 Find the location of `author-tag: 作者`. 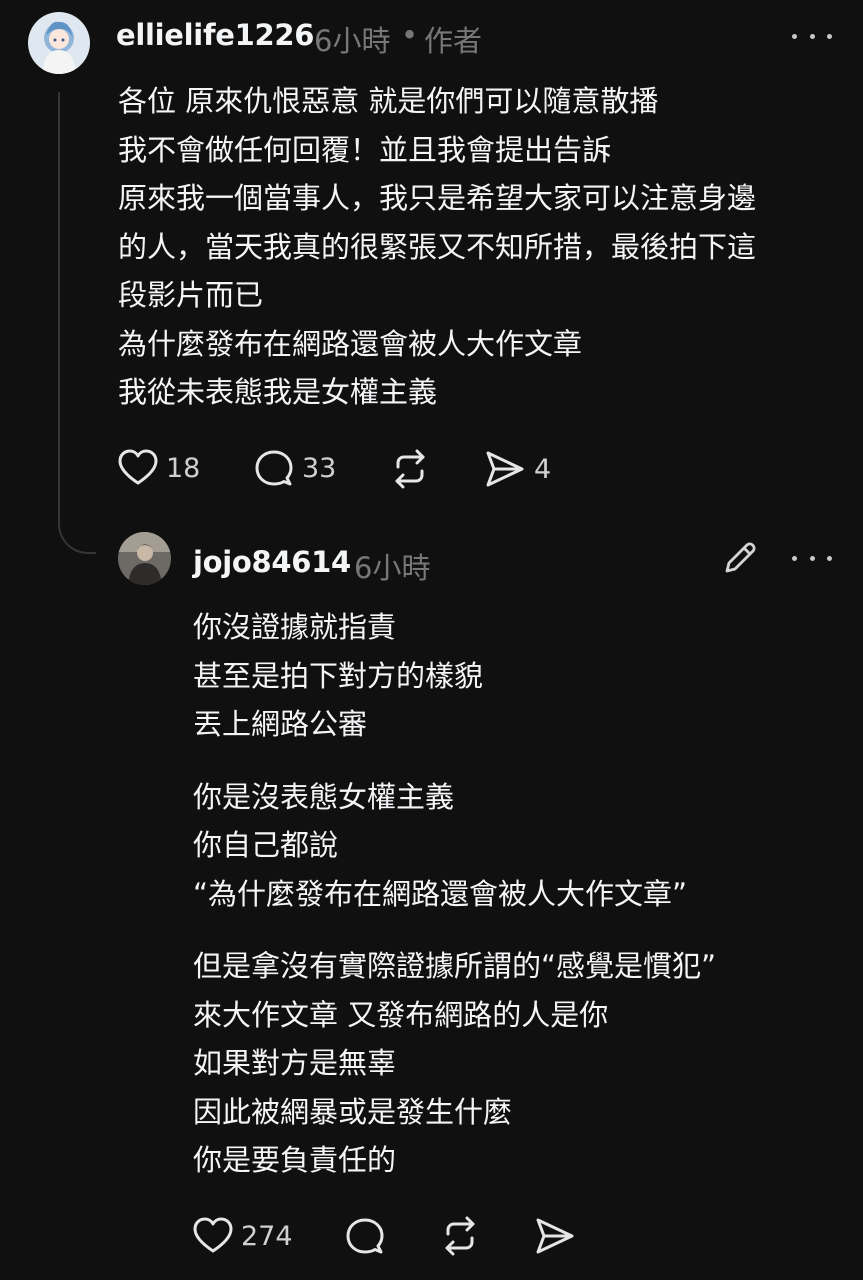

author-tag: 作者 is located at coordinates (453, 41).